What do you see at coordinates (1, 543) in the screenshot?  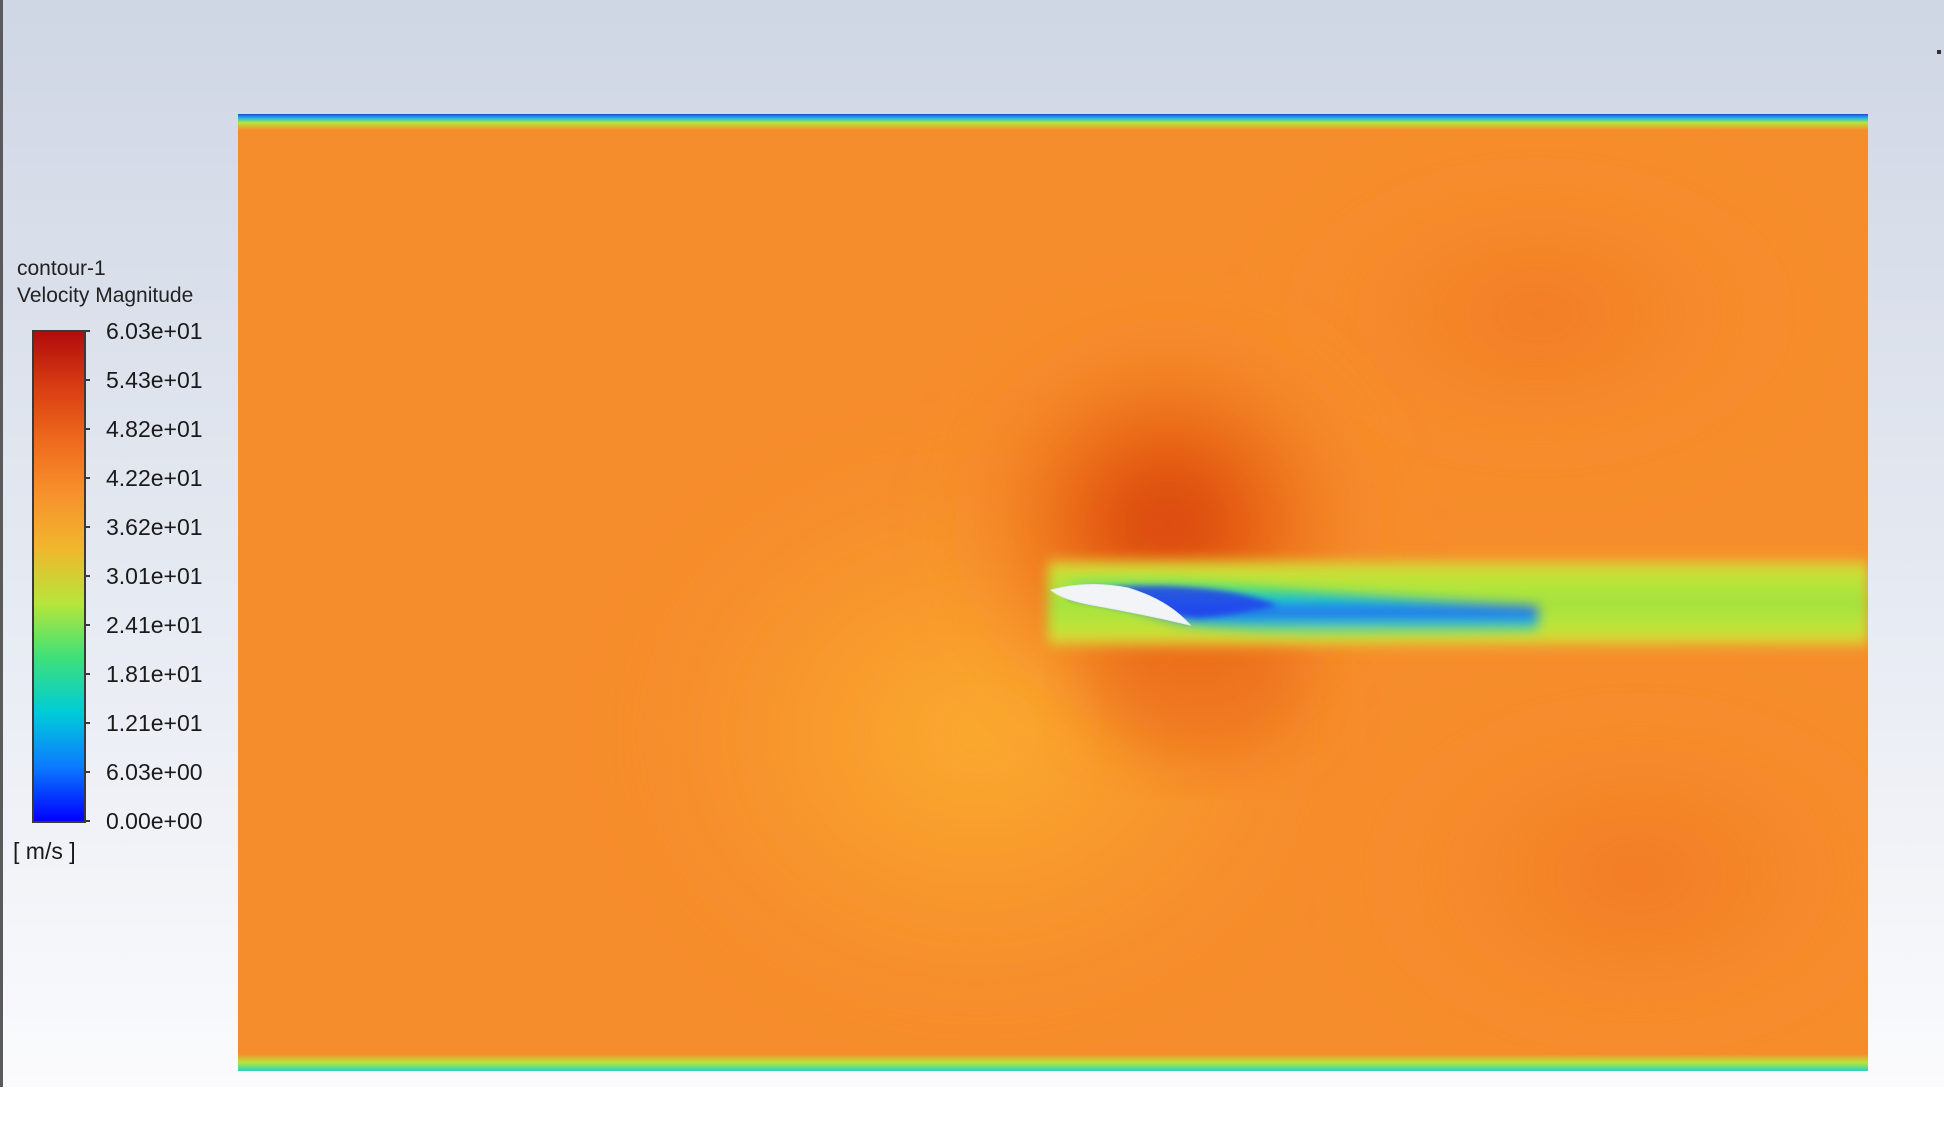 I see `viewport-border` at bounding box center [1, 543].